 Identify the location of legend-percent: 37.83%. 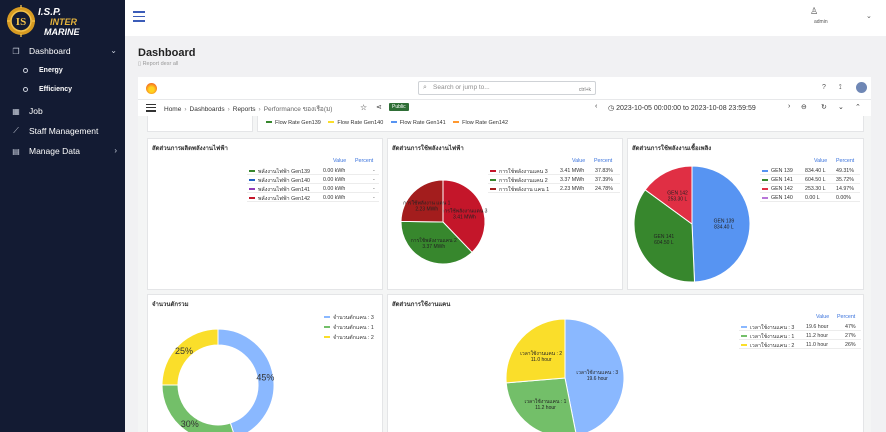
(604, 171).